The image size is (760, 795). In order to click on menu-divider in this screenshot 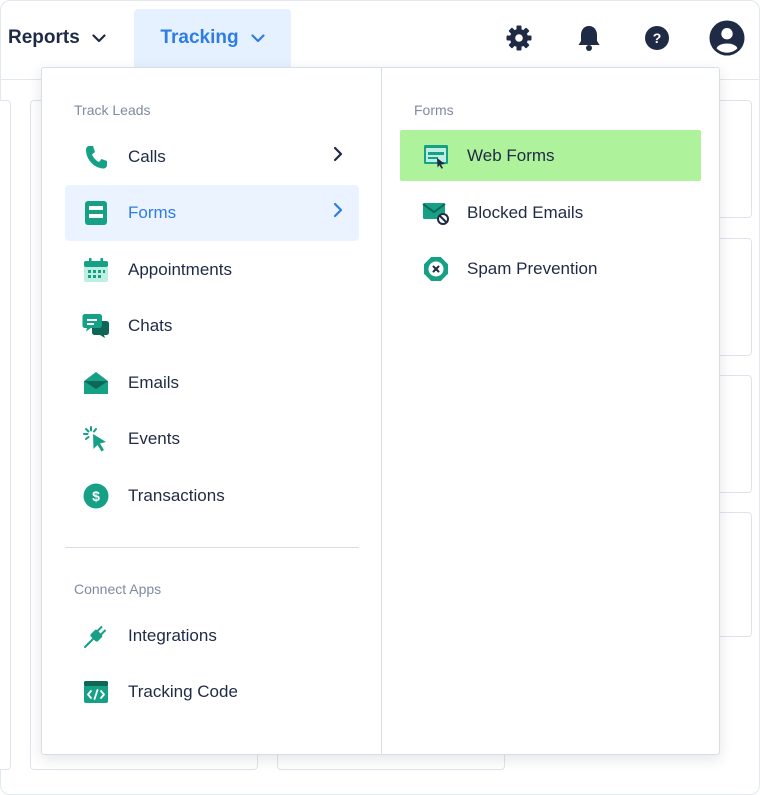, I will do `click(212, 547)`.